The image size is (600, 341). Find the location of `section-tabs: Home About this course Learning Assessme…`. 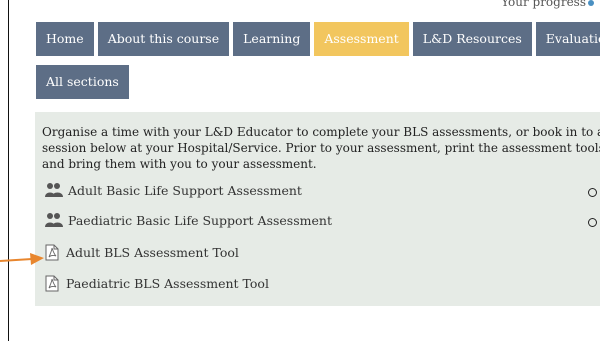

section-tabs: Home About this course Learning Assessme… is located at coordinates (318, 39).